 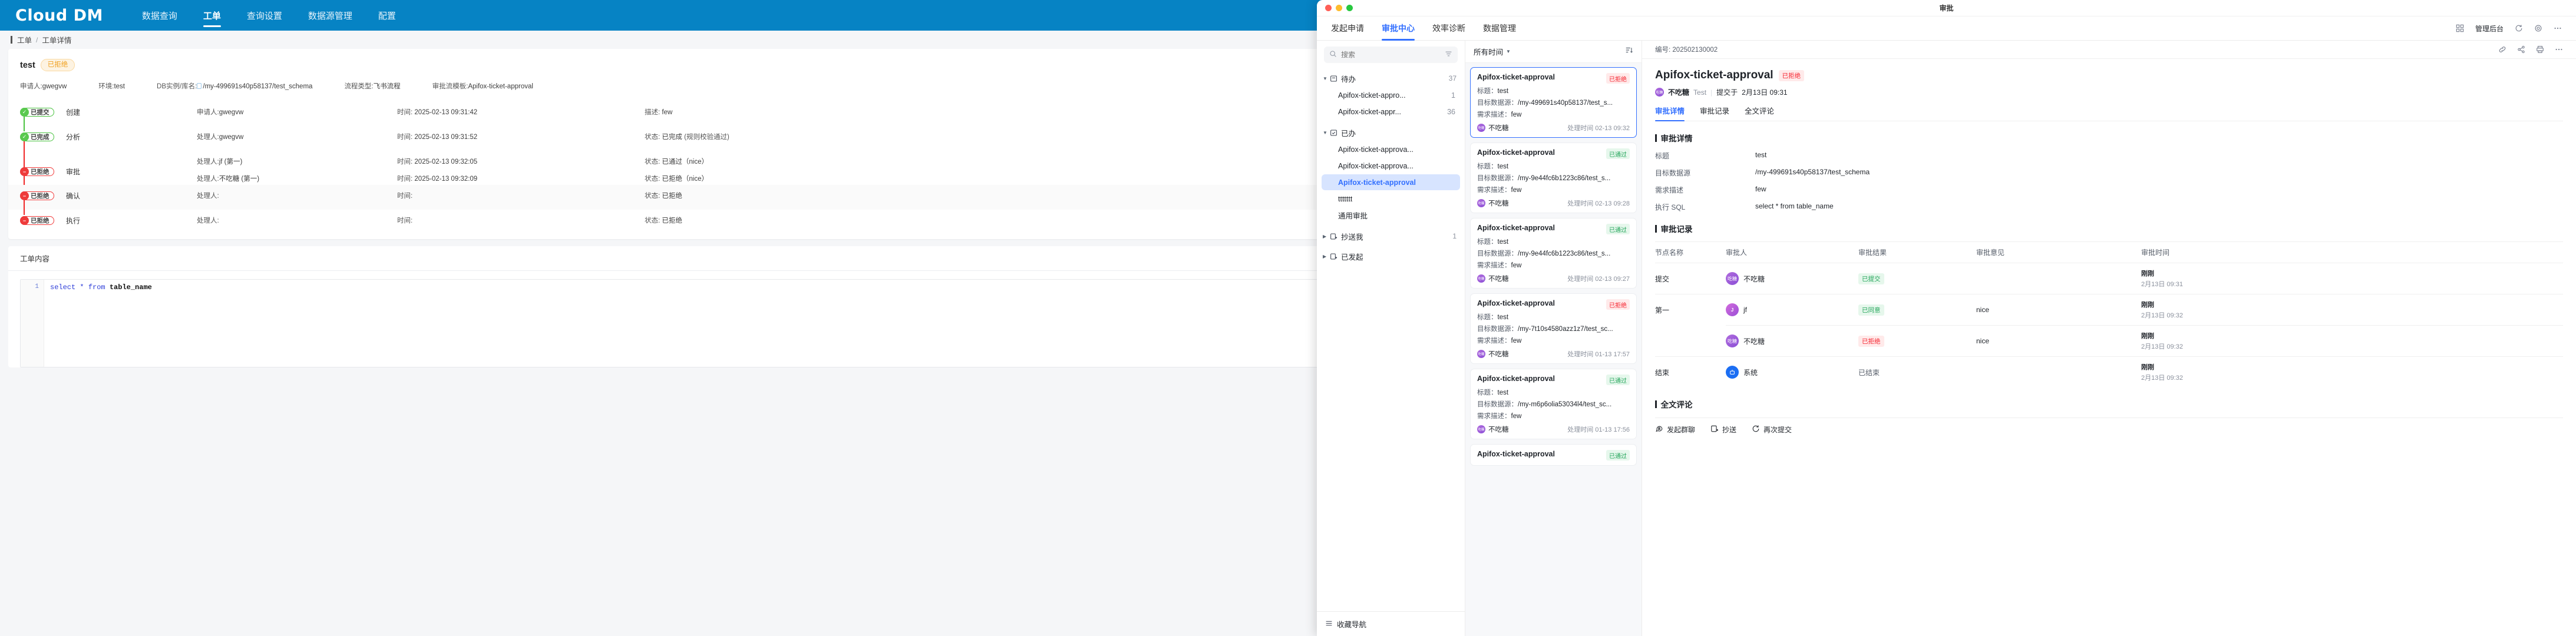 What do you see at coordinates (1681, 430) in the screenshot?
I see `group-chat-label: 发起群聊` at bounding box center [1681, 430].